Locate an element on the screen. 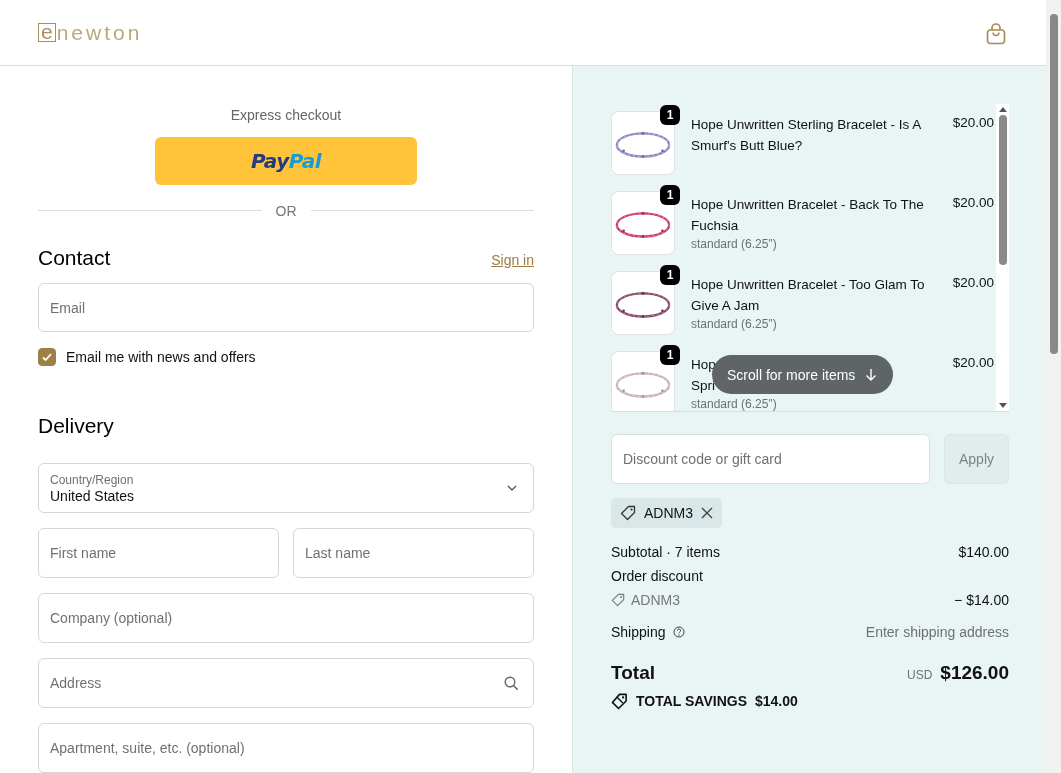 The height and width of the screenshot is (773, 1061). discount-field: Discount code or gift card is located at coordinates (770, 459).